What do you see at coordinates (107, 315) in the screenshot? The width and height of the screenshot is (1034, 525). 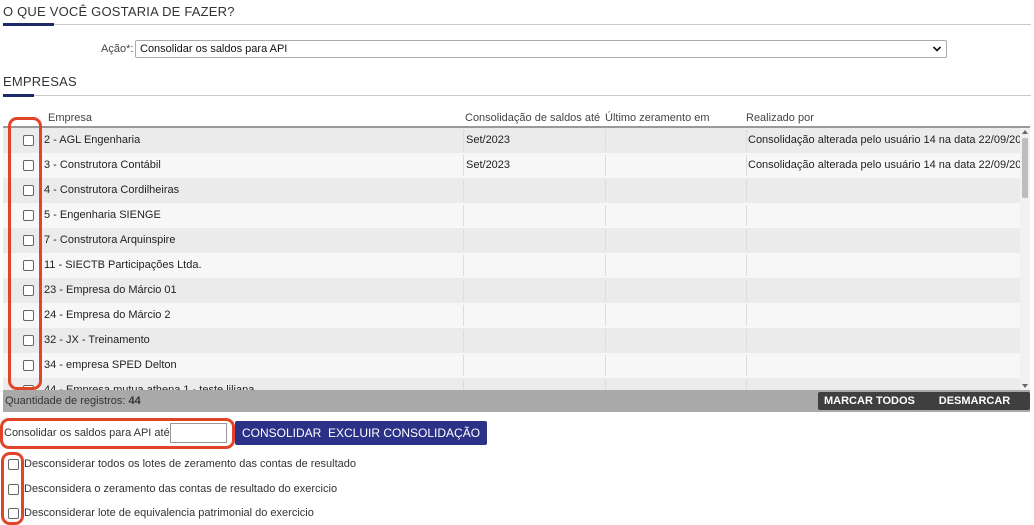 I see `cell-empresa: 24 - Empresa do Márcio 2` at bounding box center [107, 315].